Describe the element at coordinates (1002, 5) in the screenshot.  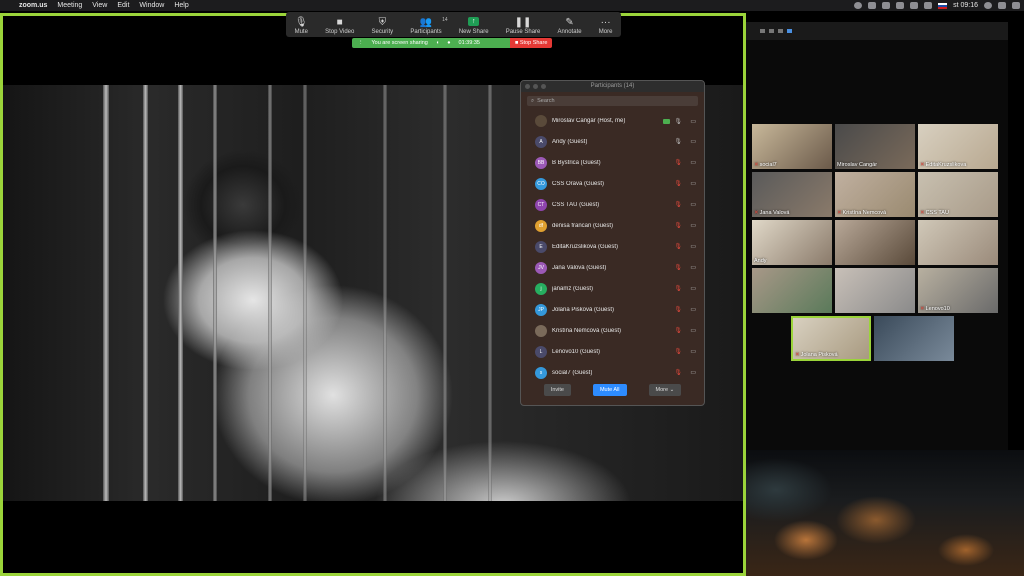
I see `spotlight-icon` at that location.